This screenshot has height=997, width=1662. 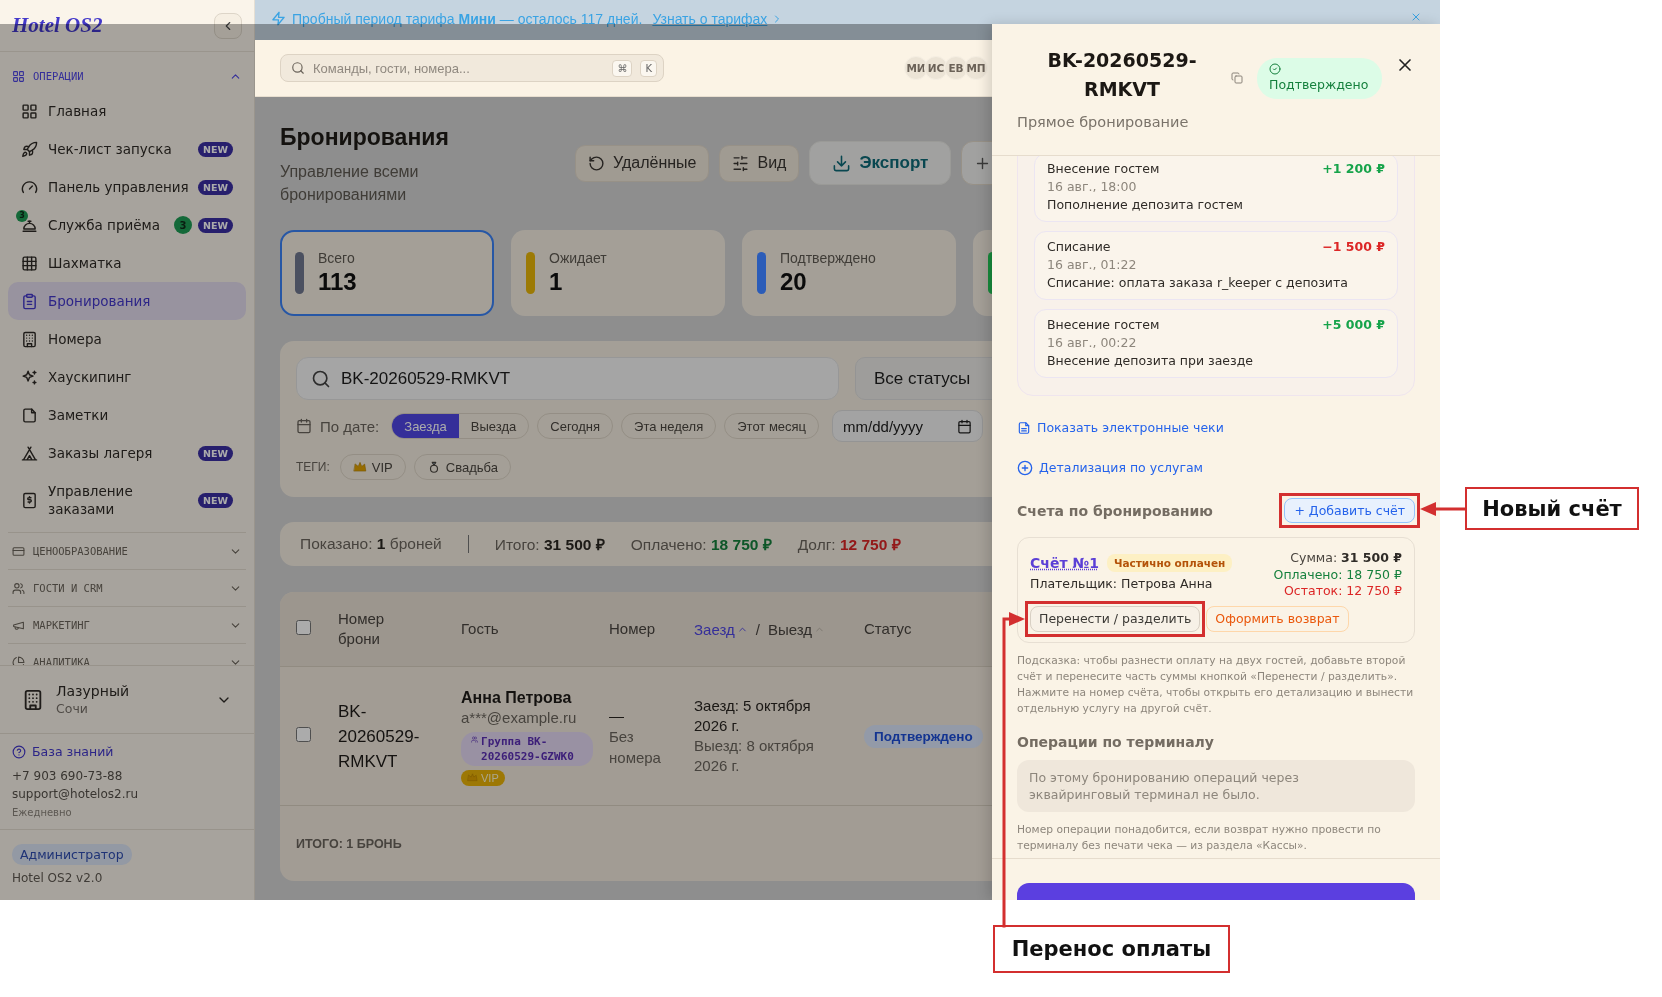 I want to click on card-icon, so click(x=18, y=551).